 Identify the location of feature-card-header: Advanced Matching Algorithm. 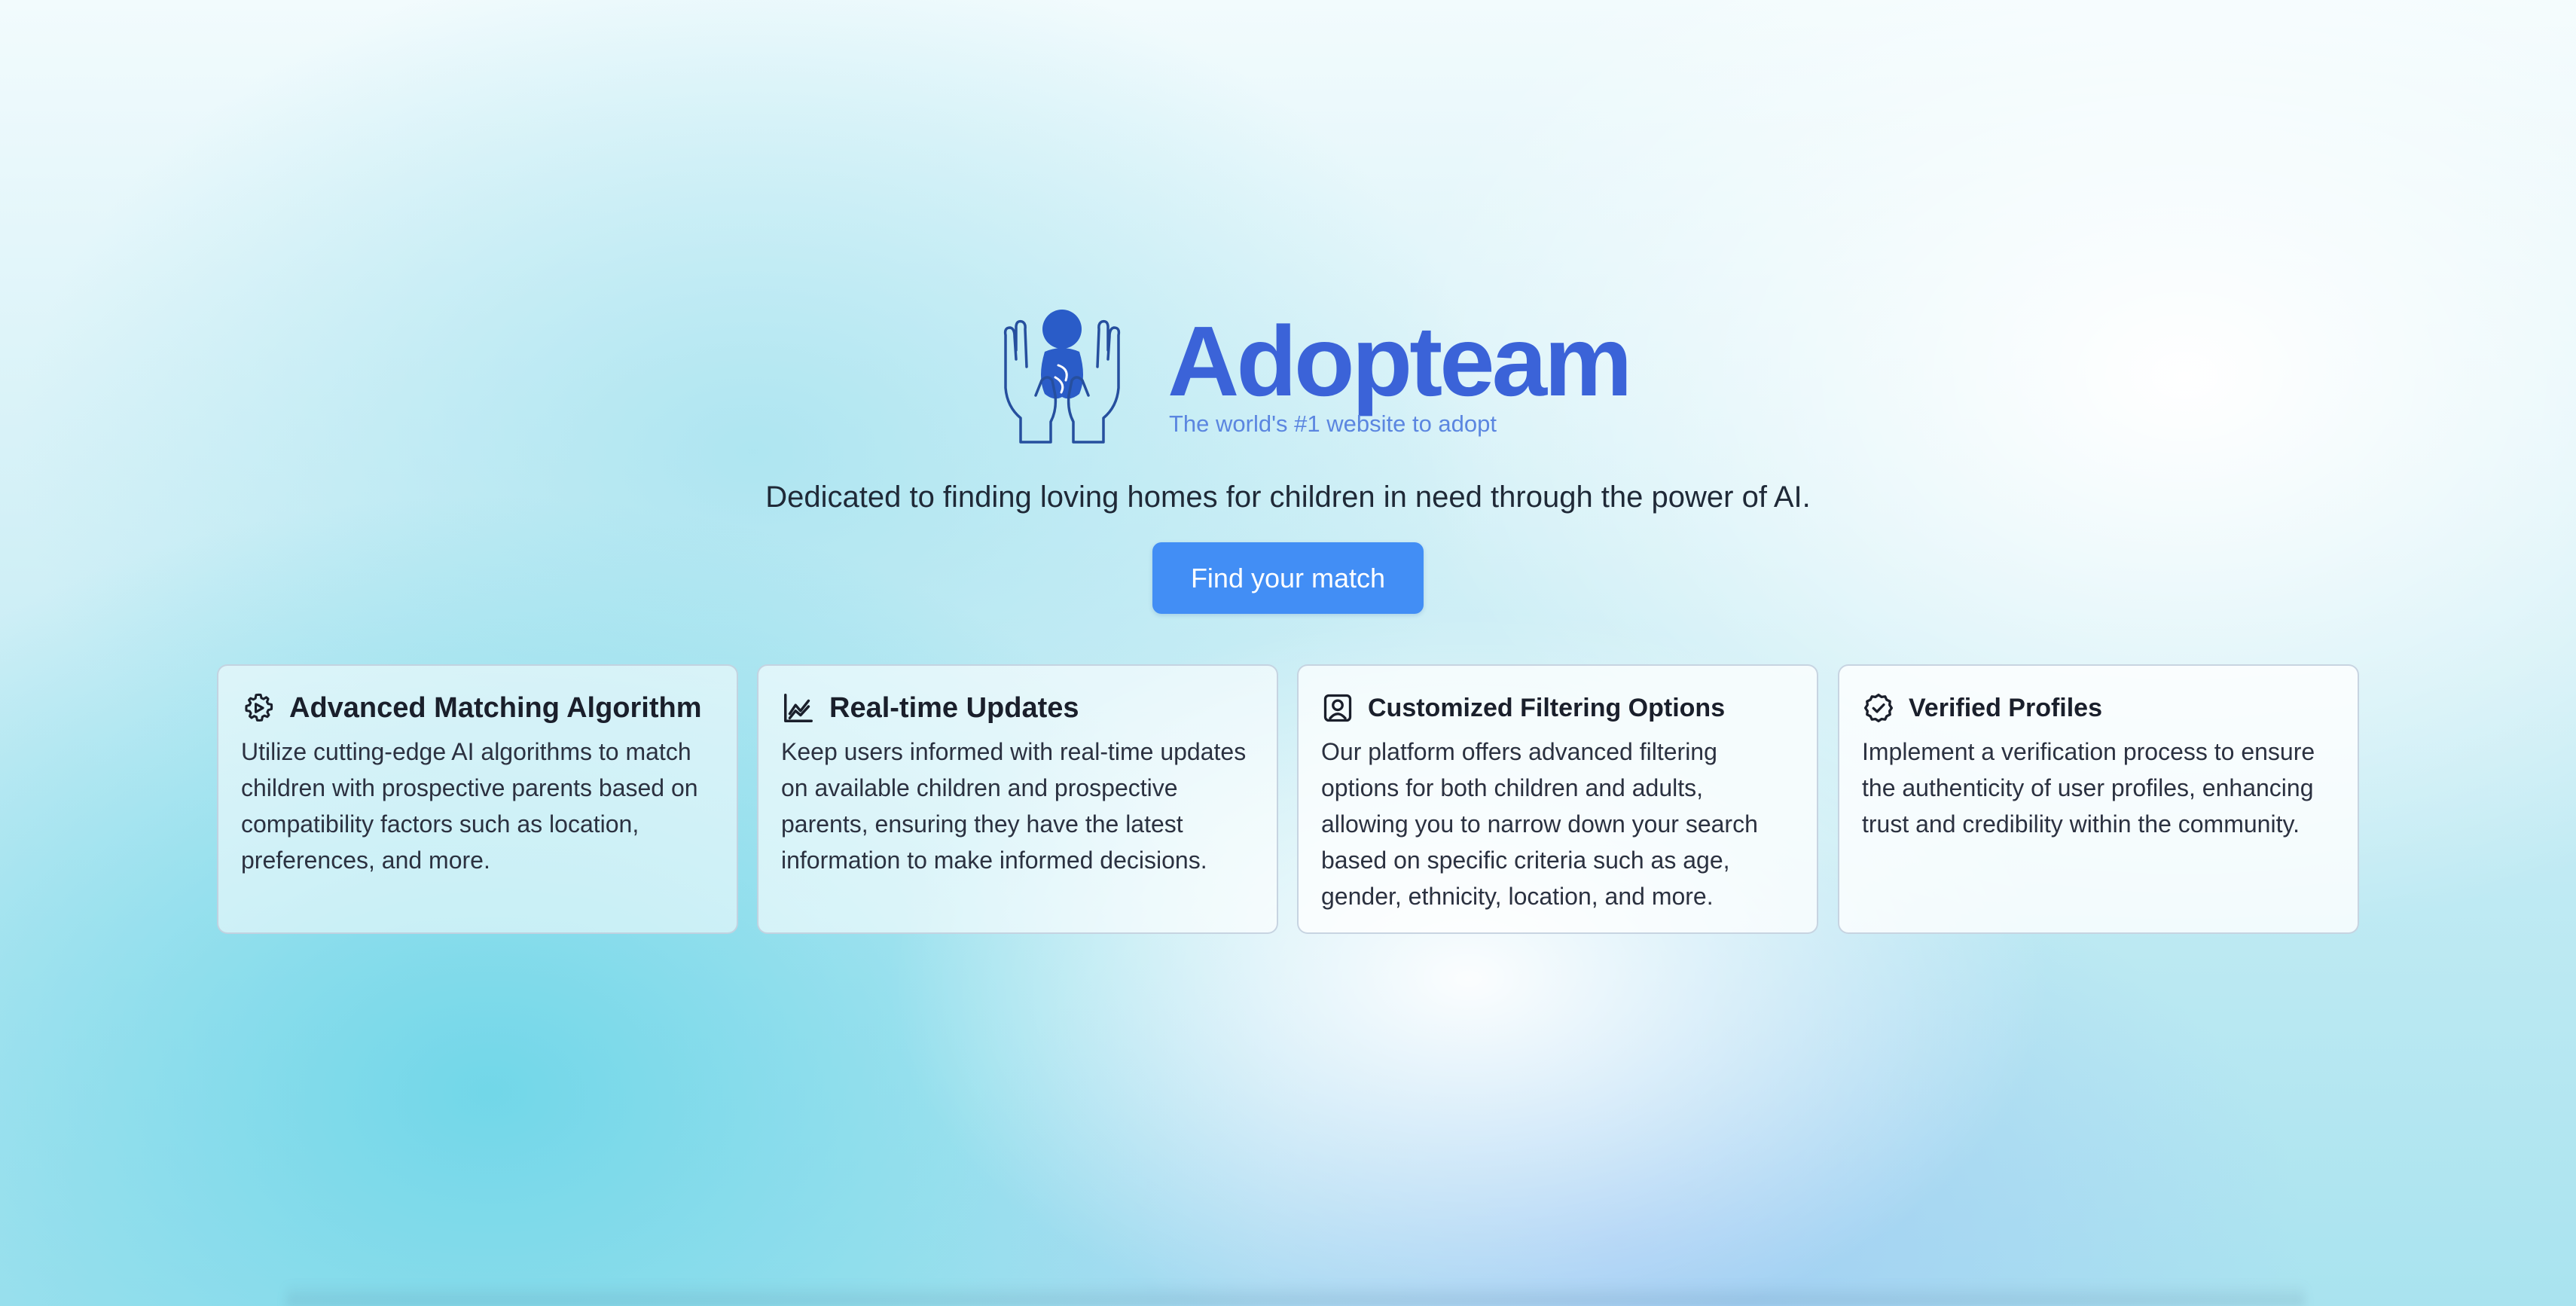
(478, 708).